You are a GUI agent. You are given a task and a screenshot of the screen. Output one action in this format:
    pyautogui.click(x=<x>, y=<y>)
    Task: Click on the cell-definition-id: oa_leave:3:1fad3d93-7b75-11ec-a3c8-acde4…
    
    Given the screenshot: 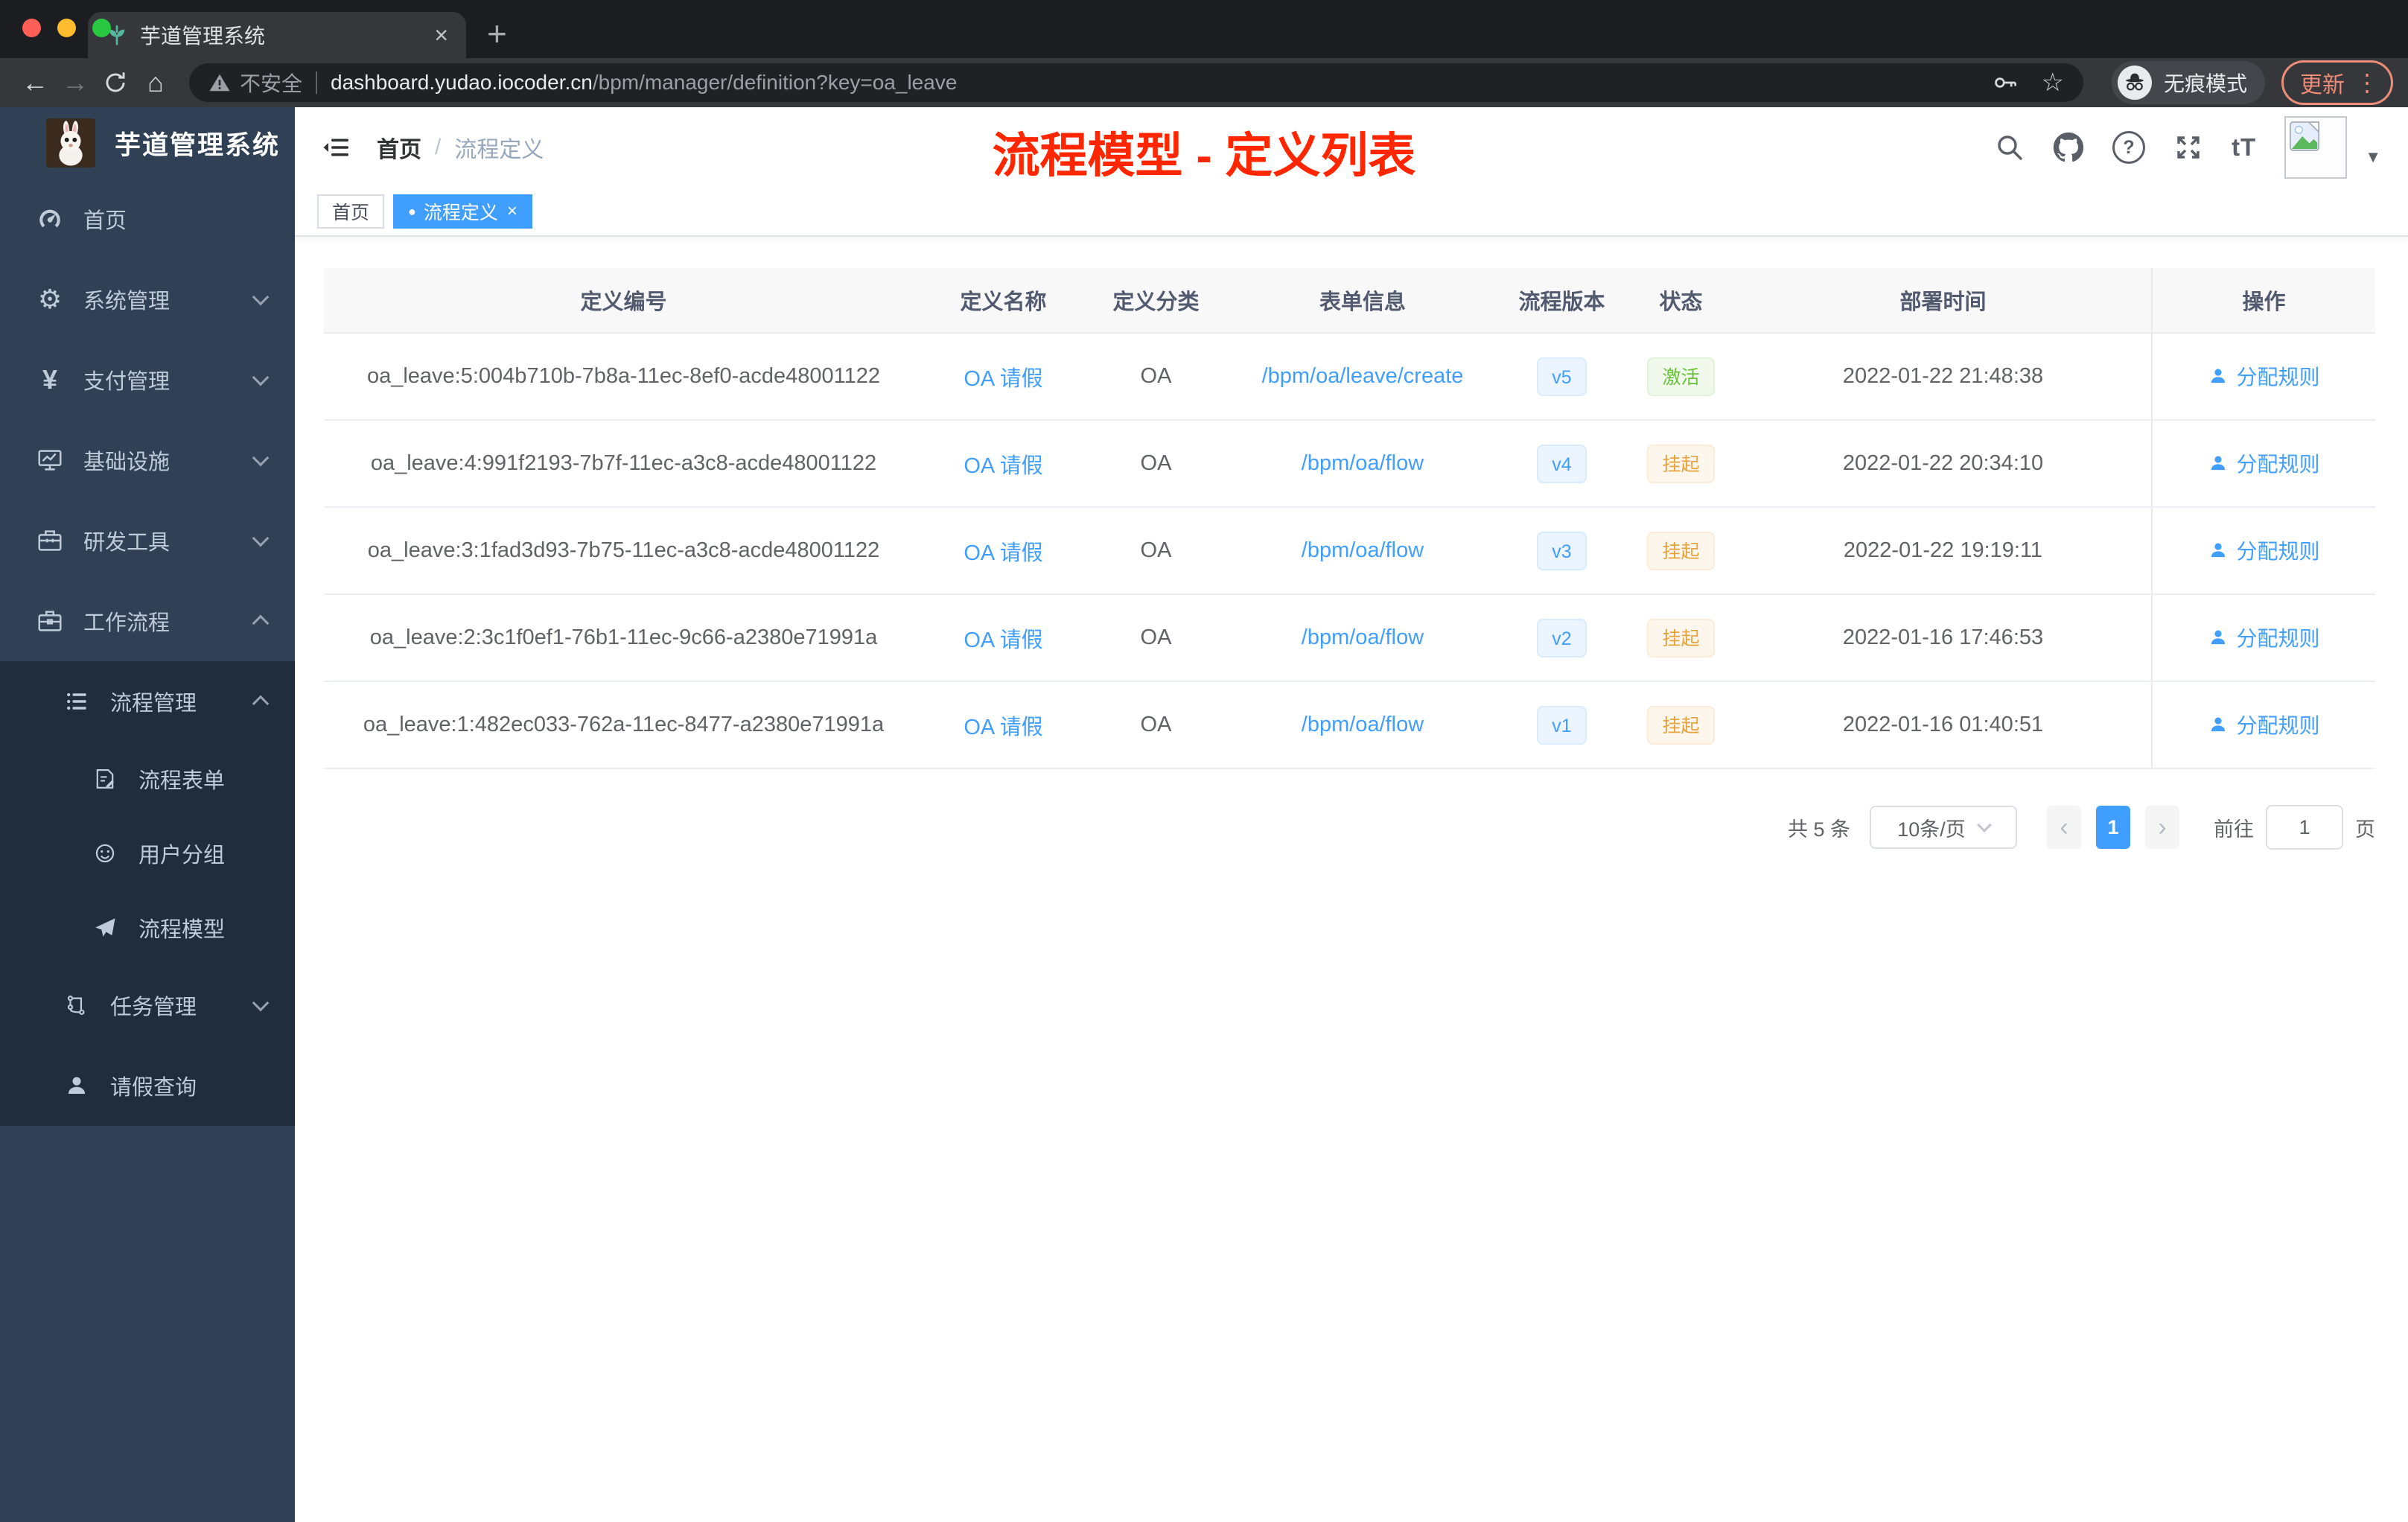 What is the action you would take?
    pyautogui.click(x=623, y=551)
    